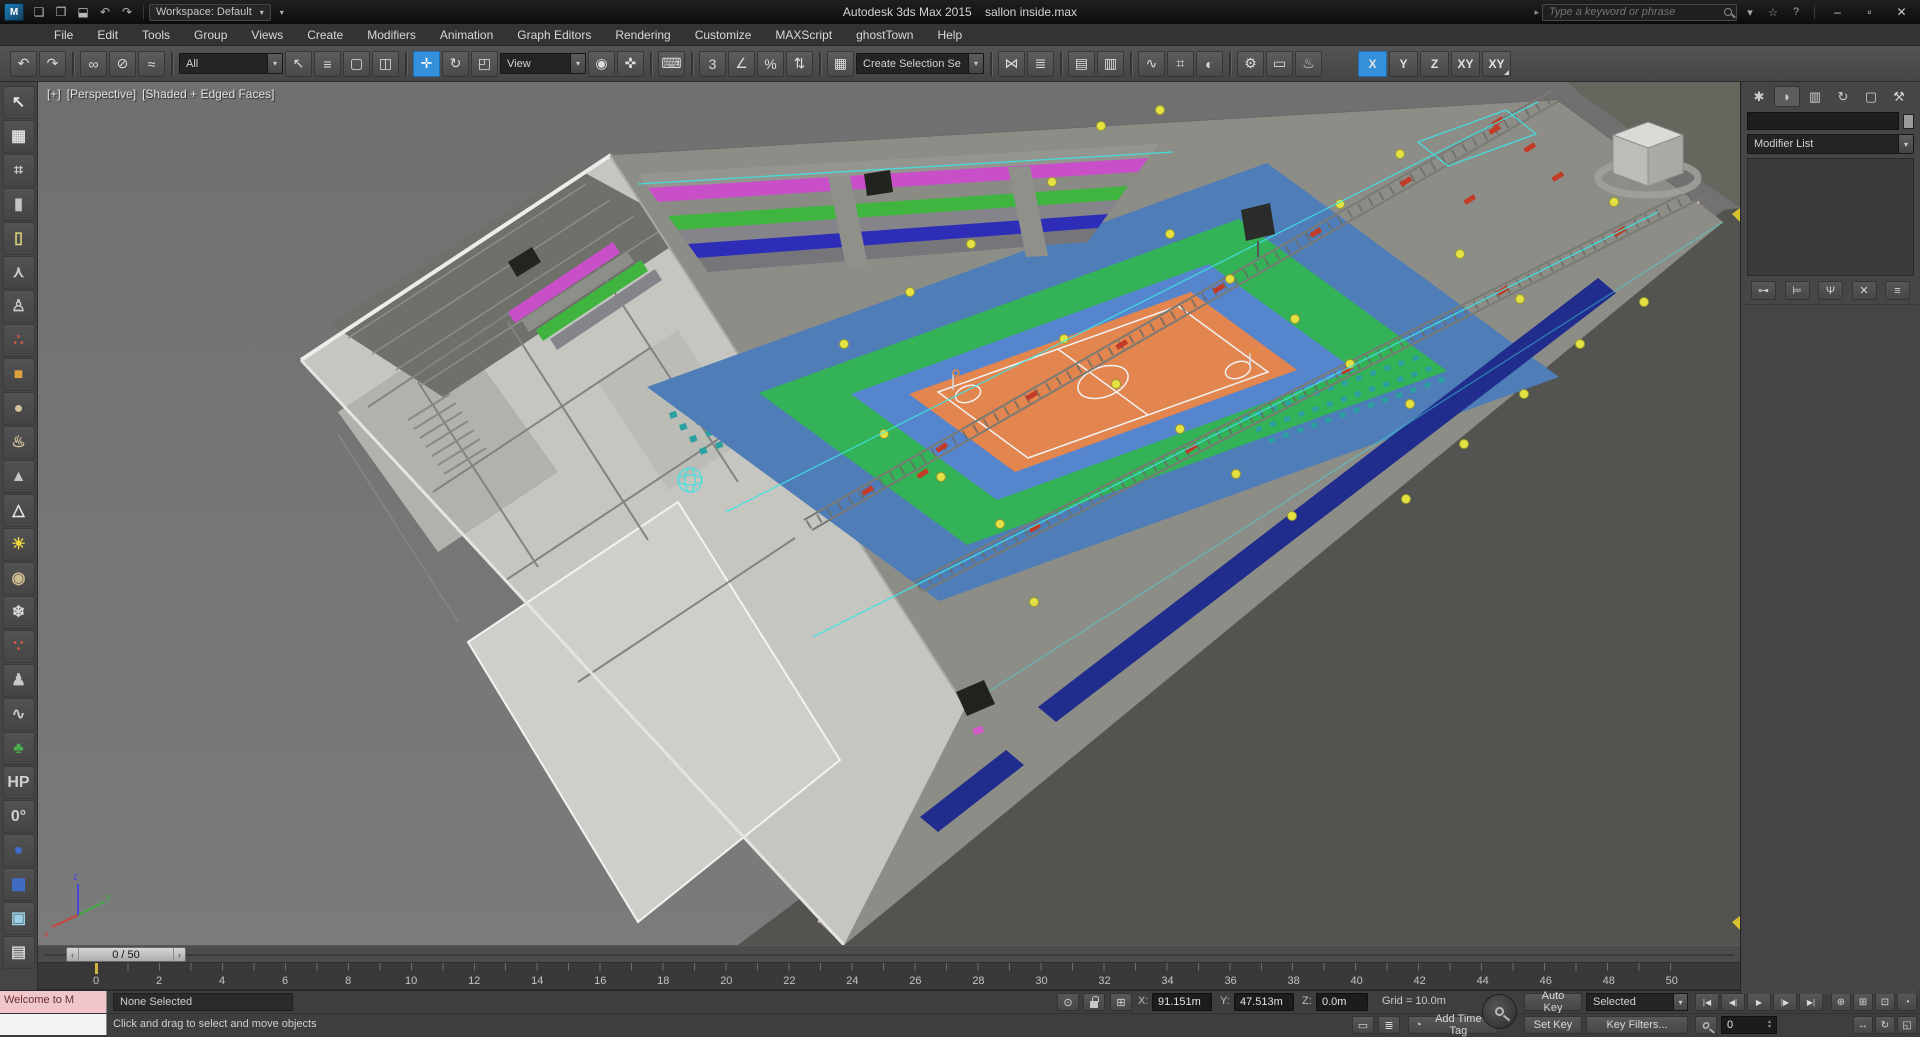 This screenshot has height=1037, width=1920. Describe the element at coordinates (1811, 1002) in the screenshot. I see `playback-button: ▶|` at that location.